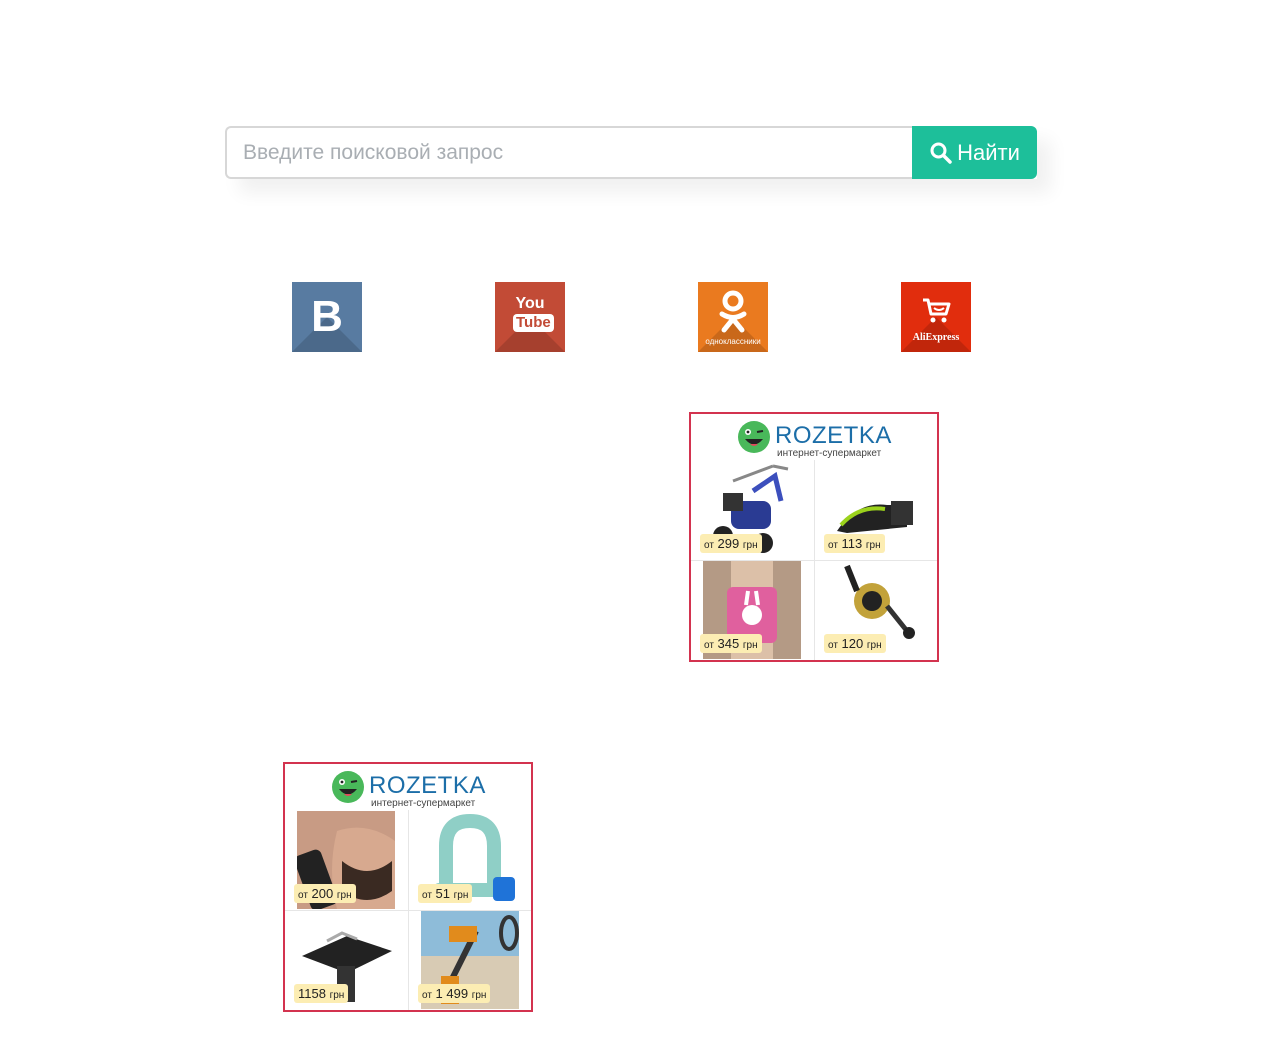  I want to click on price-tag: от 120 грн, so click(855, 643).